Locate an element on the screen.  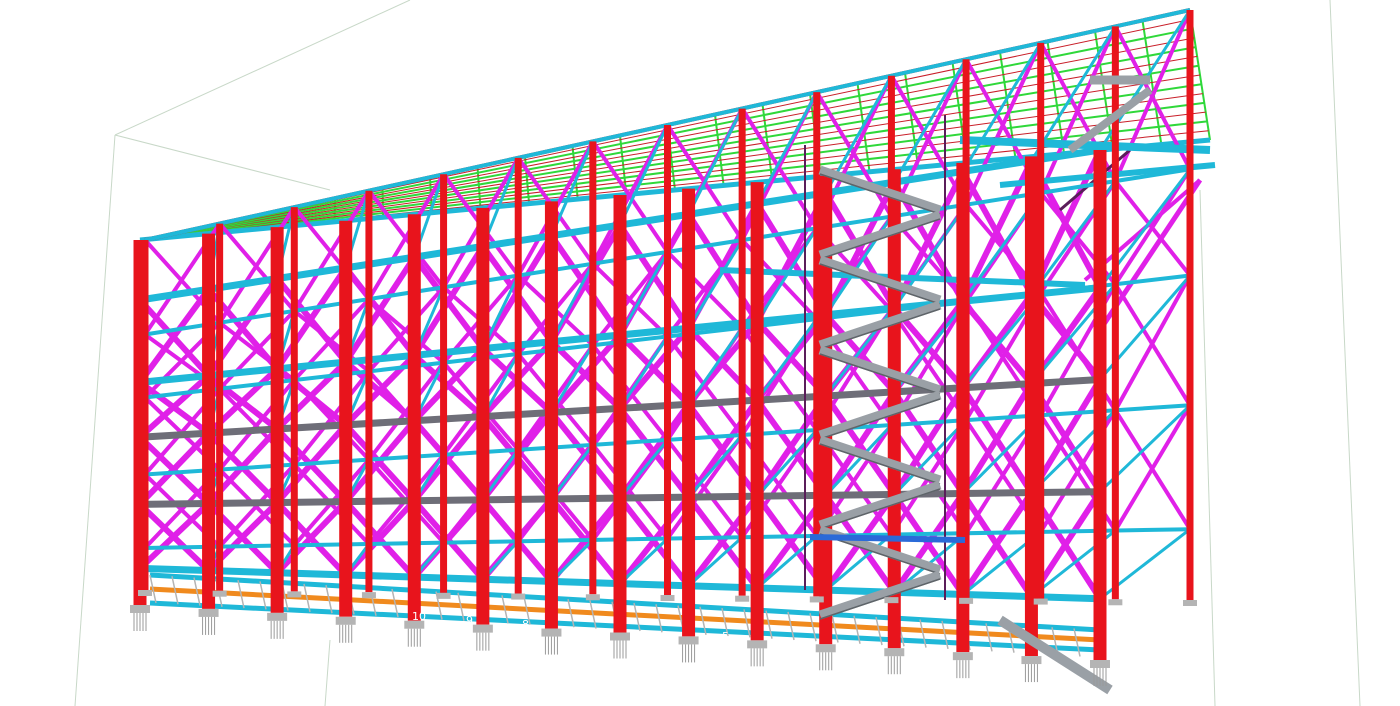
grid-label: 9 is located at coordinates (469, 620).